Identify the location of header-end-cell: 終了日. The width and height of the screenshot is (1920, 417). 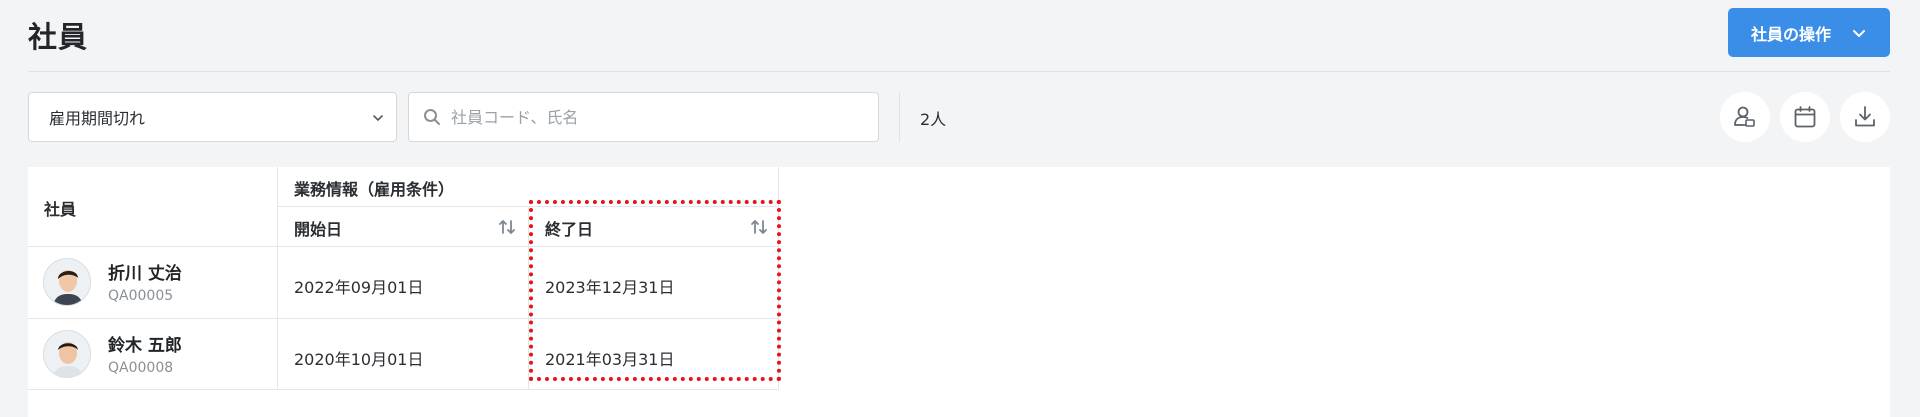
(654, 227).